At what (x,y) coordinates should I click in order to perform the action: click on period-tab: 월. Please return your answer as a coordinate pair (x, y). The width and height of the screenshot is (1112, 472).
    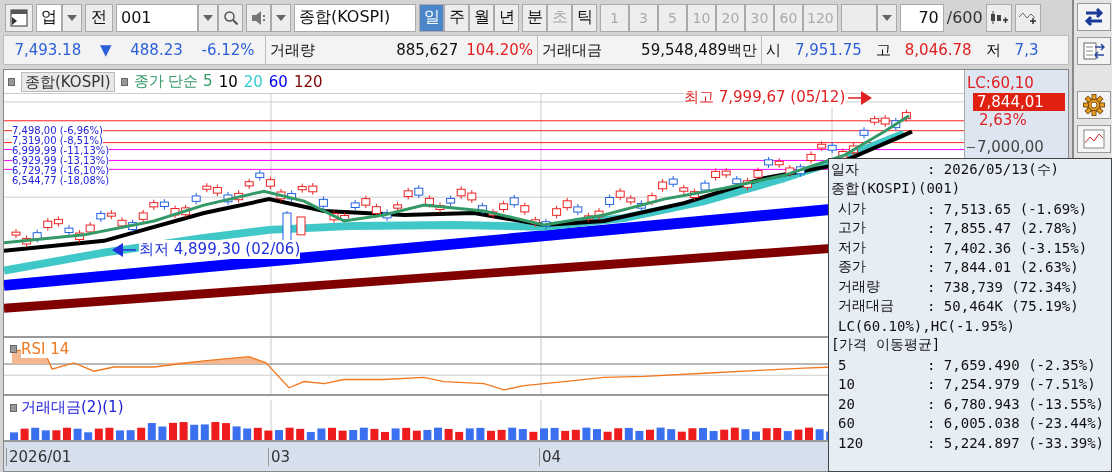
    Looking at the image, I should click on (481, 17).